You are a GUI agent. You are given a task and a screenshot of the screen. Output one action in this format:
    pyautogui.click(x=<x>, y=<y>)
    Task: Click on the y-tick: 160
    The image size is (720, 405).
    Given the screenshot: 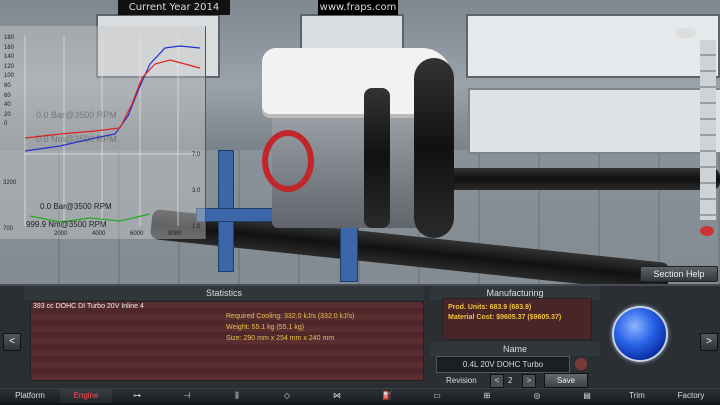 What is the action you would take?
    pyautogui.click(x=9, y=47)
    